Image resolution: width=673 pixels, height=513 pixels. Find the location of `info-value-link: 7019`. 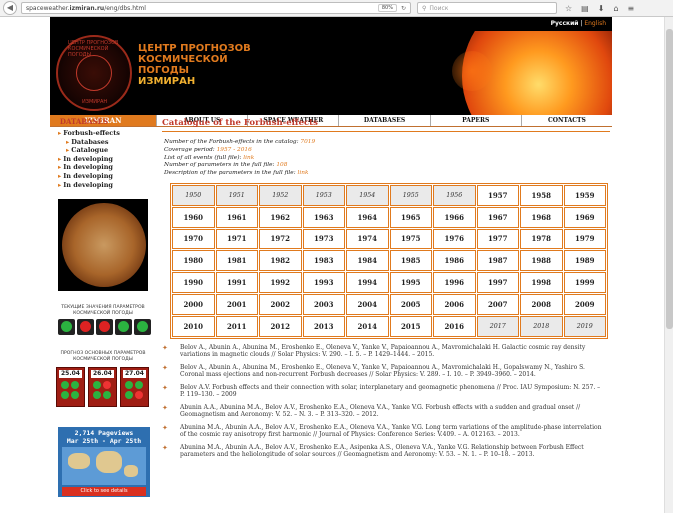

info-value-link: 7019 is located at coordinates (307, 142).